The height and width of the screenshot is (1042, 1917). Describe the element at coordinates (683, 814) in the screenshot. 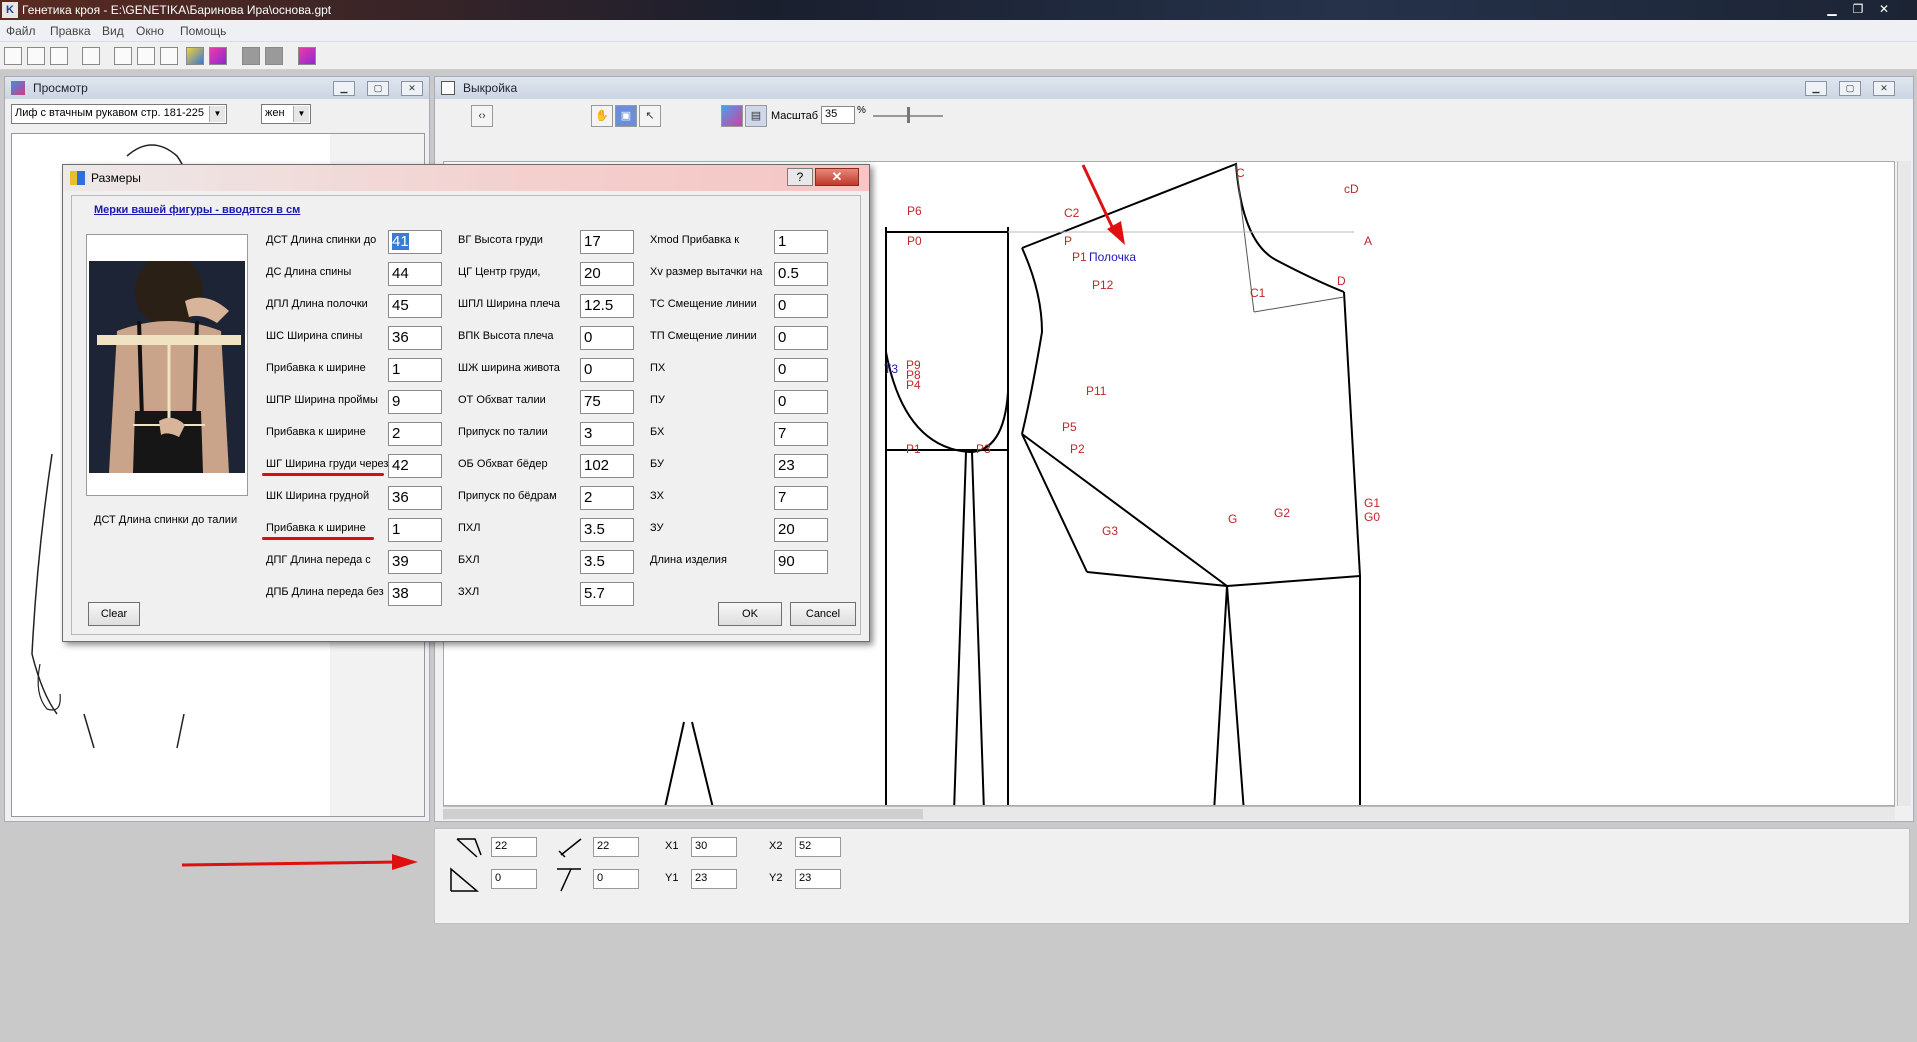

I see `horizontal-scrollbar-thumb` at that location.